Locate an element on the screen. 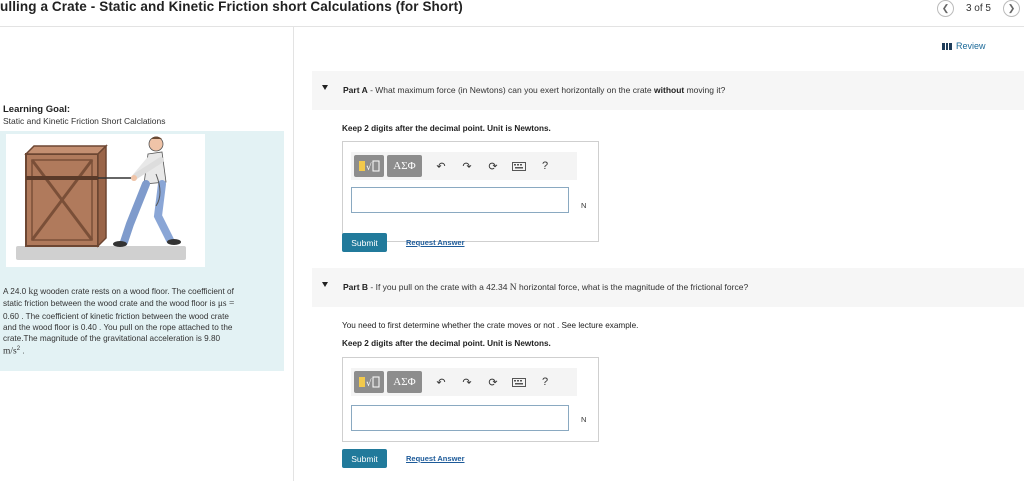 Image resolution: width=1024 pixels, height=481 pixels. part-b-submit-button: Submit is located at coordinates (364, 458).